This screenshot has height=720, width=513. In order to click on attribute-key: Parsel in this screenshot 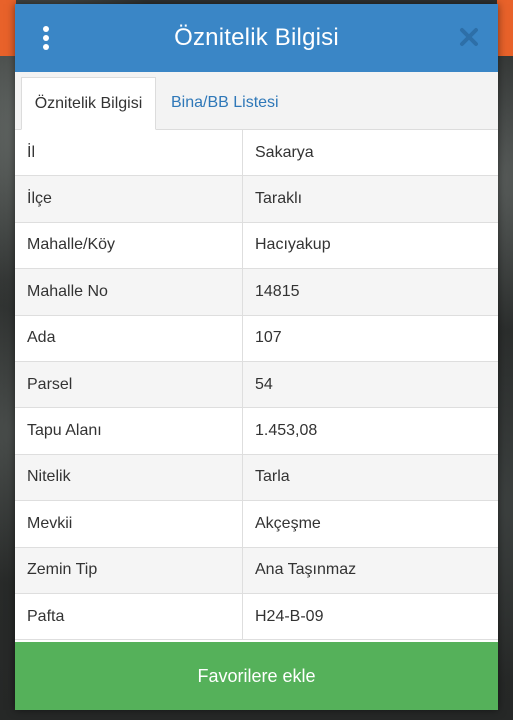, I will do `click(129, 384)`.